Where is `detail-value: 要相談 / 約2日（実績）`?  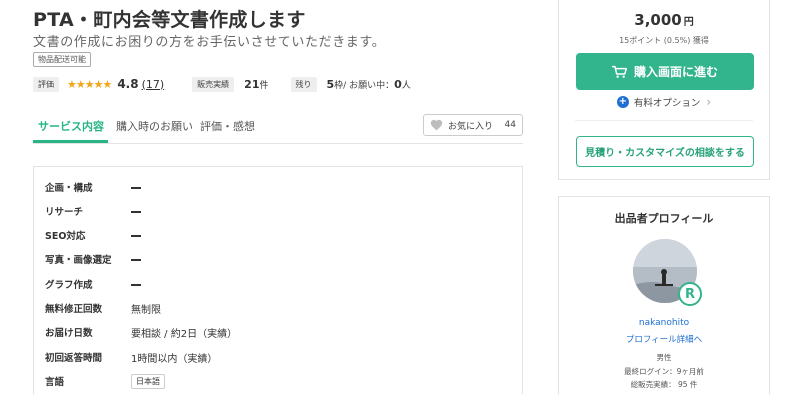
detail-value: 要相談 / 約2日（実績） is located at coordinates (184, 334).